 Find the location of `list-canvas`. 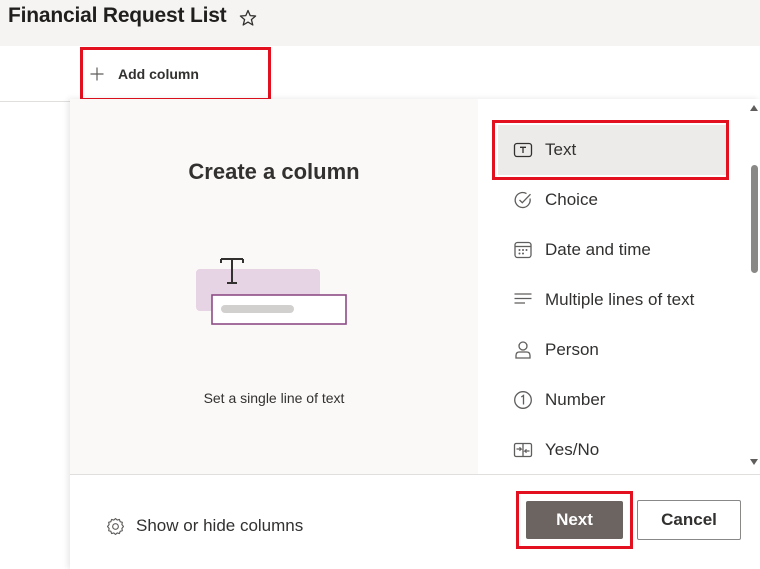

list-canvas is located at coordinates (35, 335).